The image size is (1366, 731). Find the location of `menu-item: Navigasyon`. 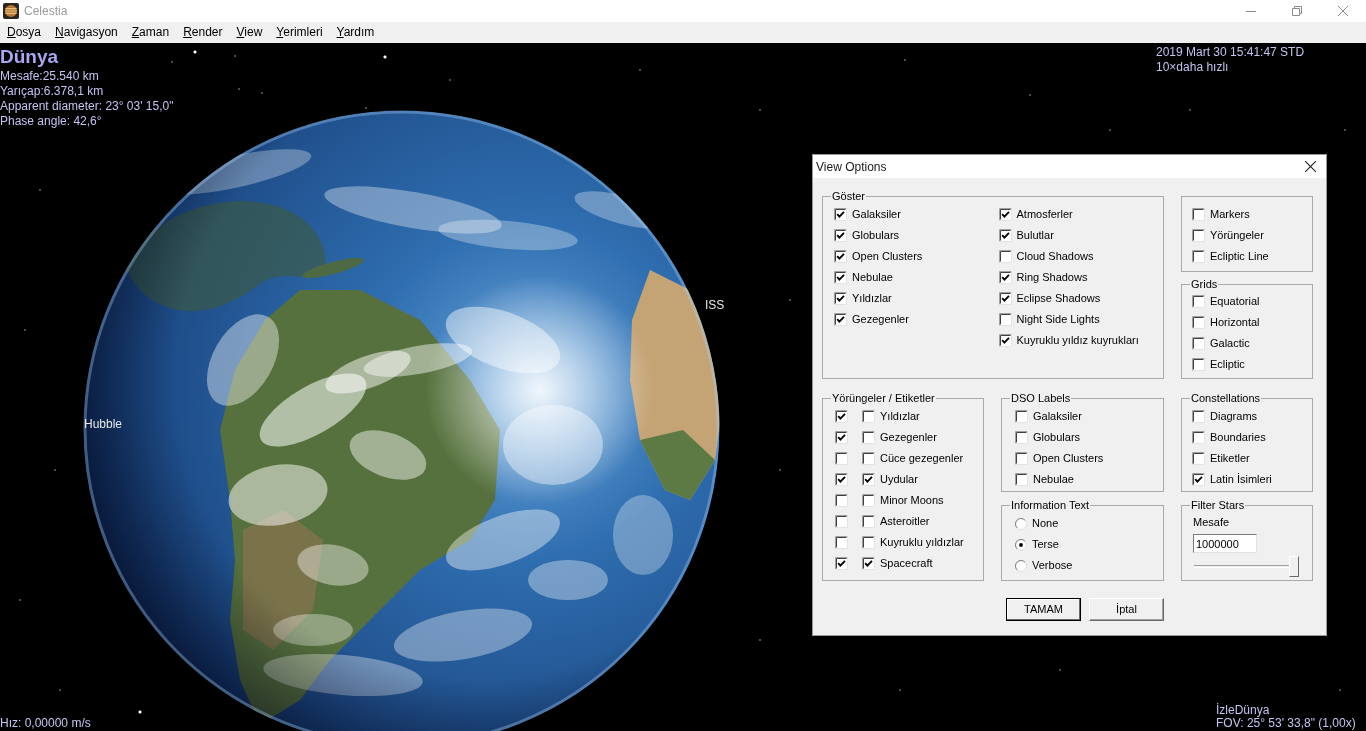

menu-item: Navigasyon is located at coordinates (86, 32).